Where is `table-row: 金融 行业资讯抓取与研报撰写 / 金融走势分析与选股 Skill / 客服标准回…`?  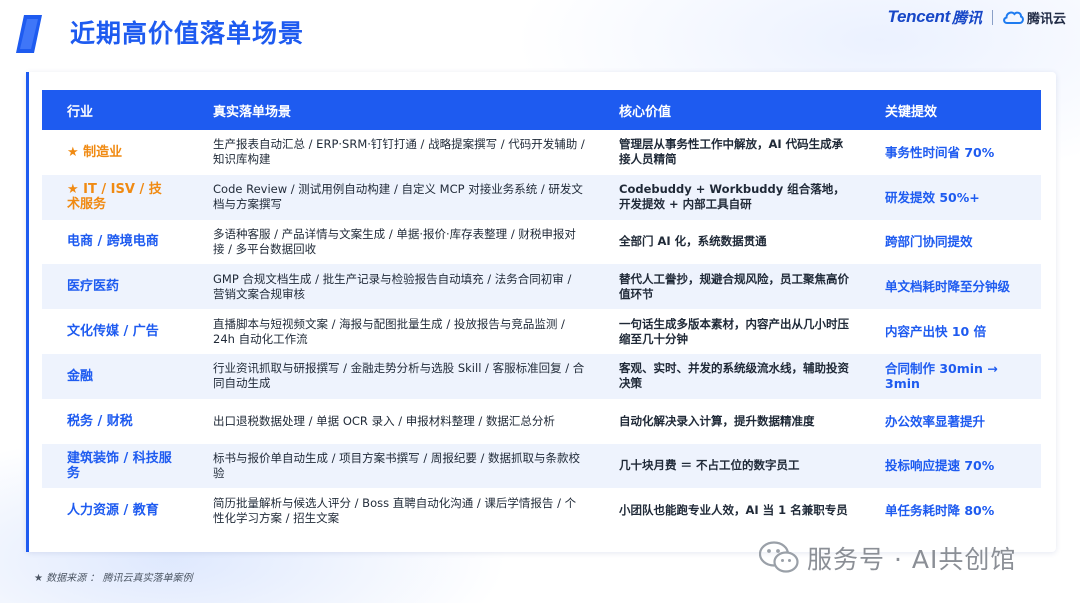
table-row: 金融 行业资讯抓取与研报撰写 / 金融走势分析与选股 Skill / 客服标准回… is located at coordinates (541, 376).